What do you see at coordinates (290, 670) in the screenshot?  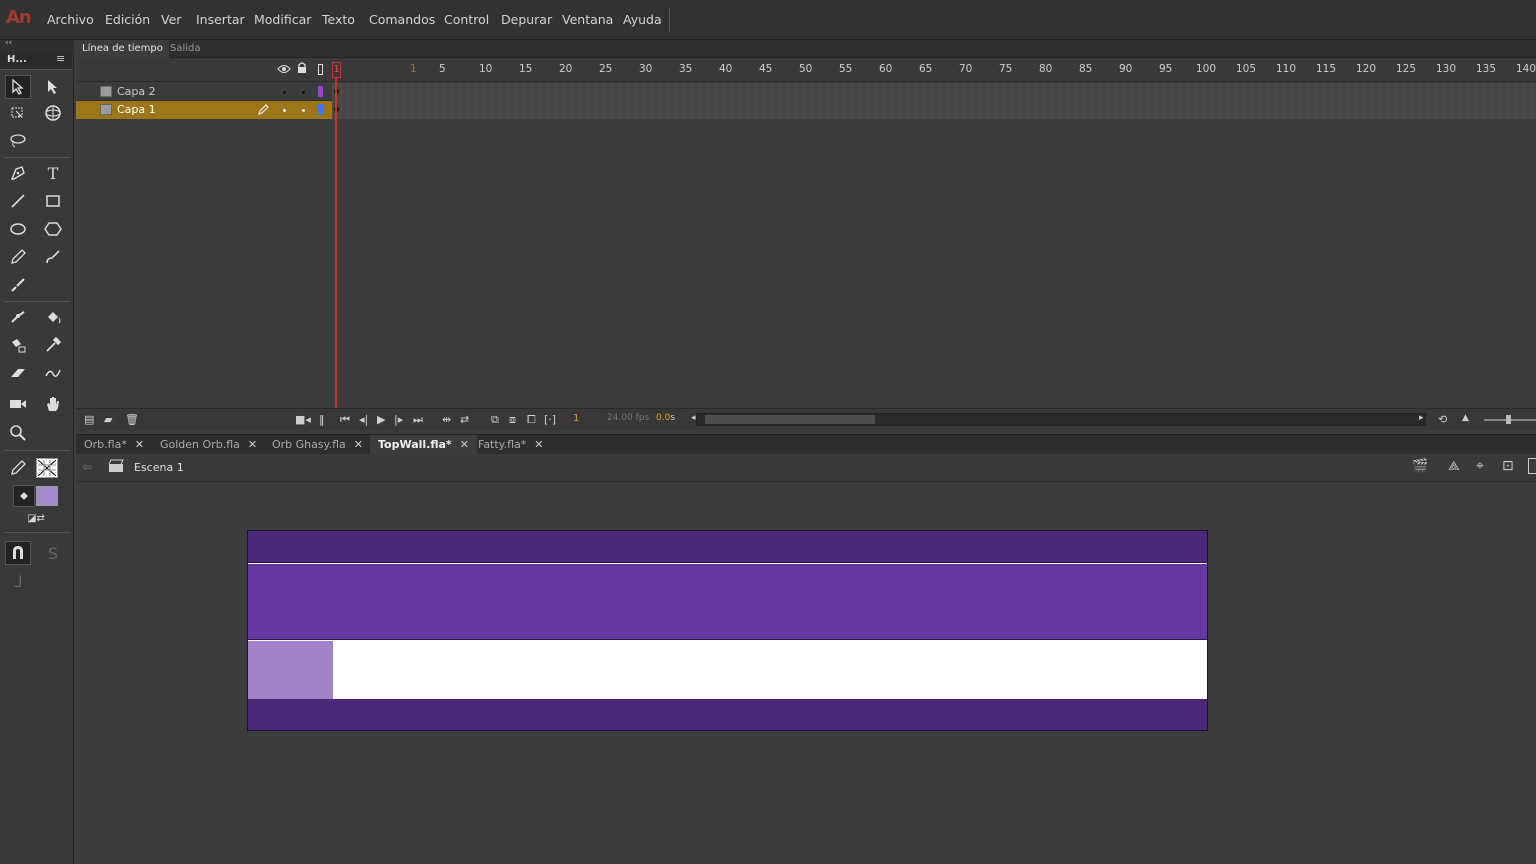 I see `light-purple-block` at bounding box center [290, 670].